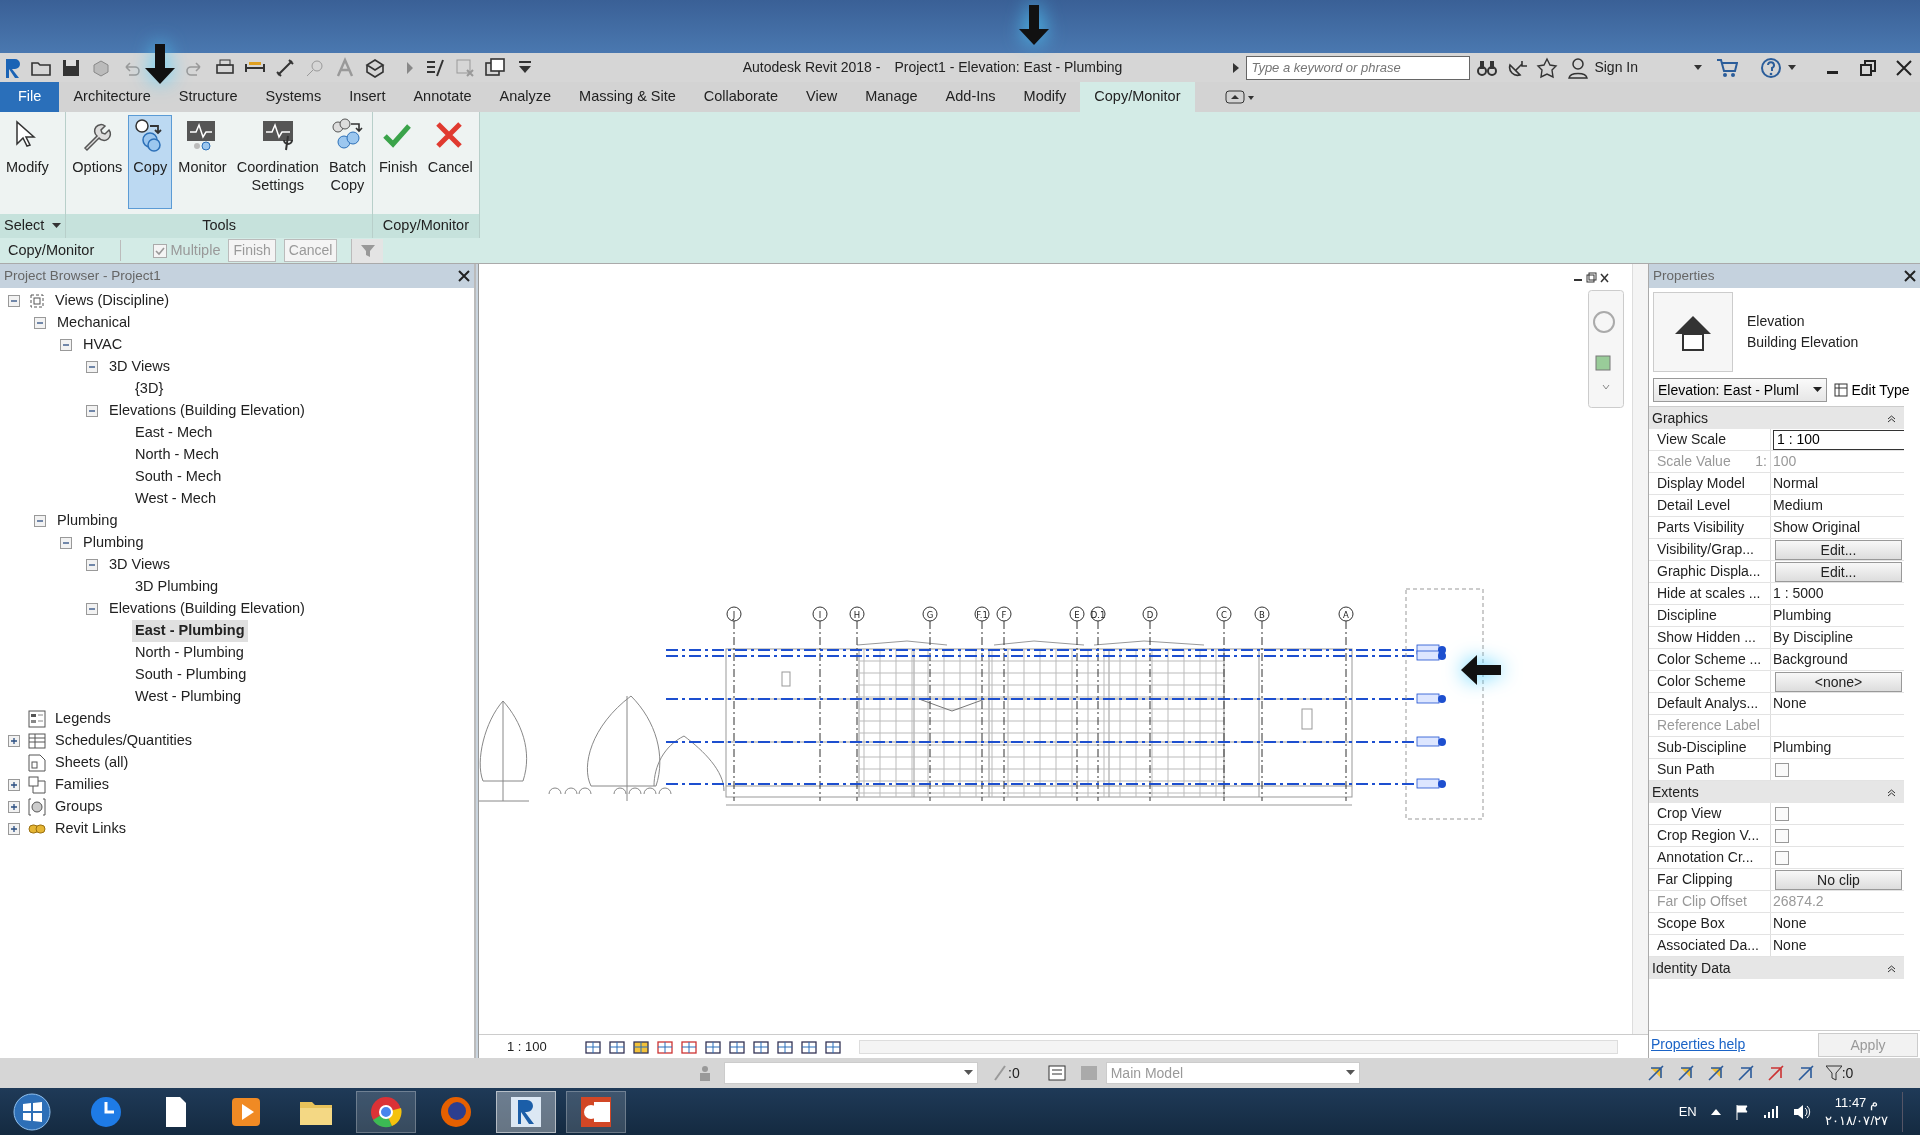  What do you see at coordinates (1798, 505) in the screenshot?
I see `property-value: Medium` at bounding box center [1798, 505].